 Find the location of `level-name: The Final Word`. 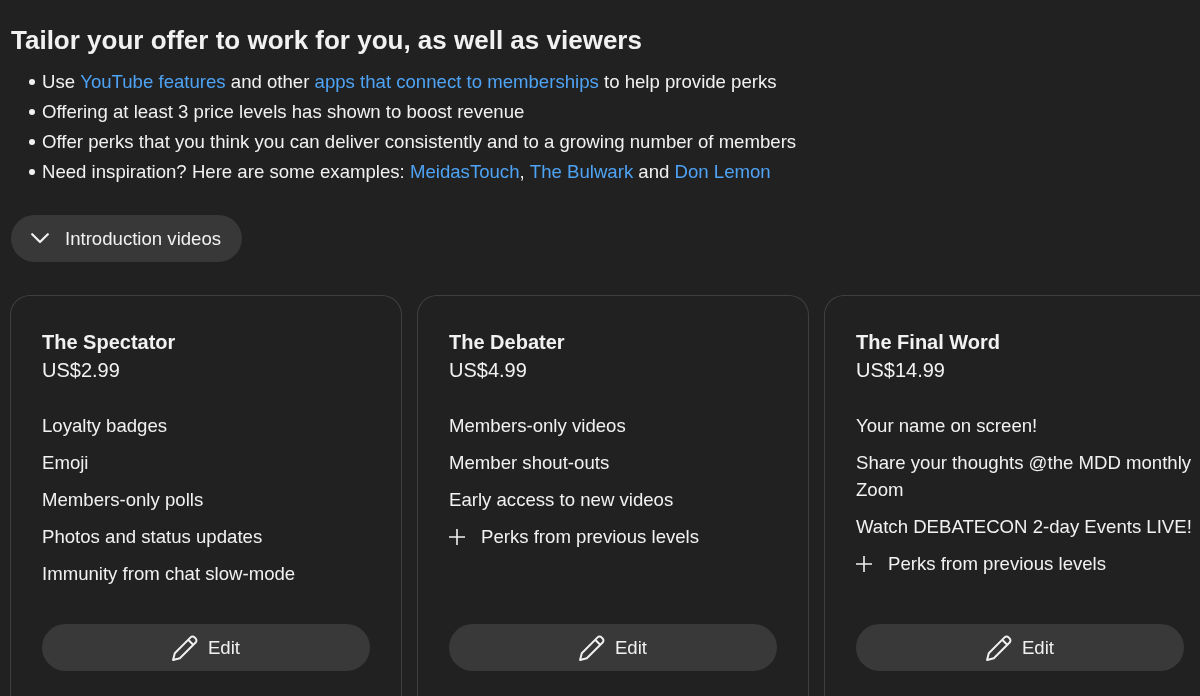

level-name: The Final Word is located at coordinates (928, 342).